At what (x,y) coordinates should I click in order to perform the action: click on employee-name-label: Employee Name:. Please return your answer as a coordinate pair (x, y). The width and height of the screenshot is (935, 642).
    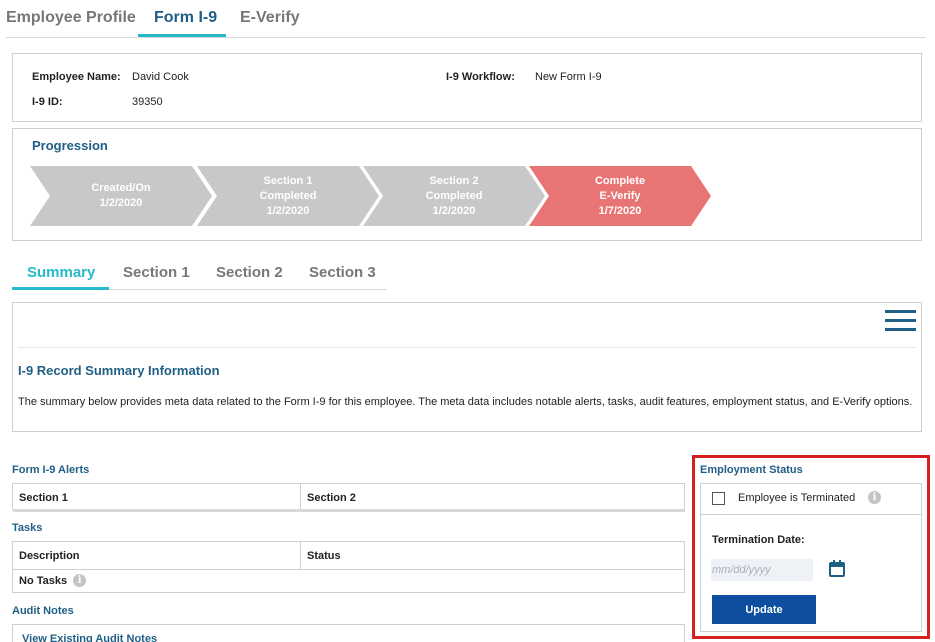
    Looking at the image, I should click on (76, 77).